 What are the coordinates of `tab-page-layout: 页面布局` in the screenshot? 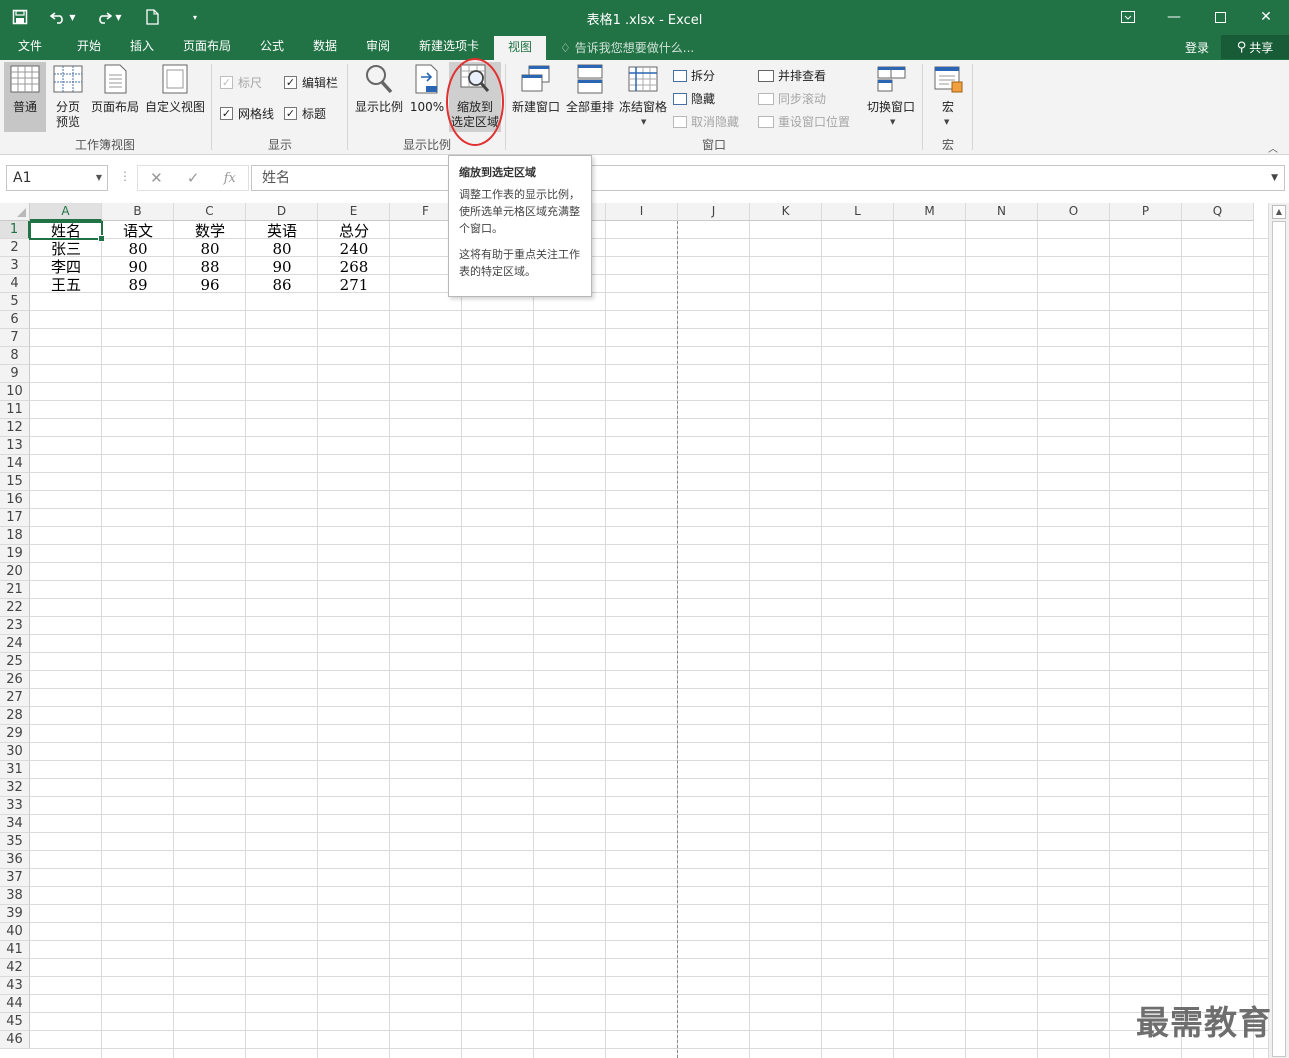 It's located at (207, 47).